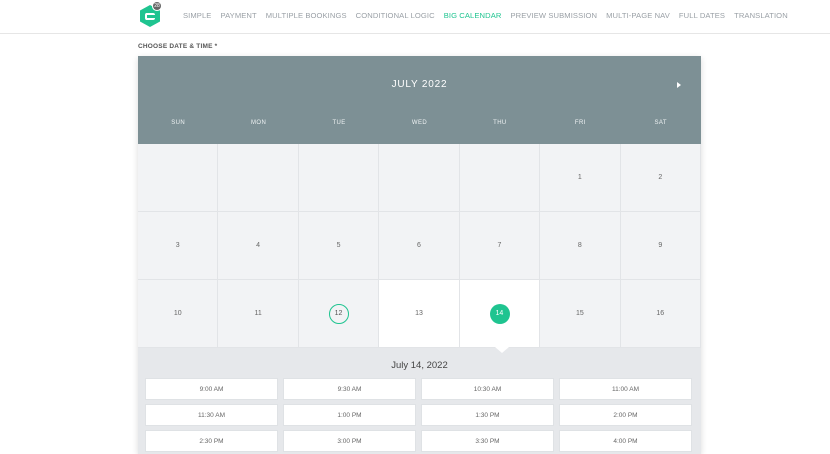 The height and width of the screenshot is (454, 830). I want to click on calendar-header: JULY 2022 SUN MON TUE WED THU FRI SAT, so click(419, 100).